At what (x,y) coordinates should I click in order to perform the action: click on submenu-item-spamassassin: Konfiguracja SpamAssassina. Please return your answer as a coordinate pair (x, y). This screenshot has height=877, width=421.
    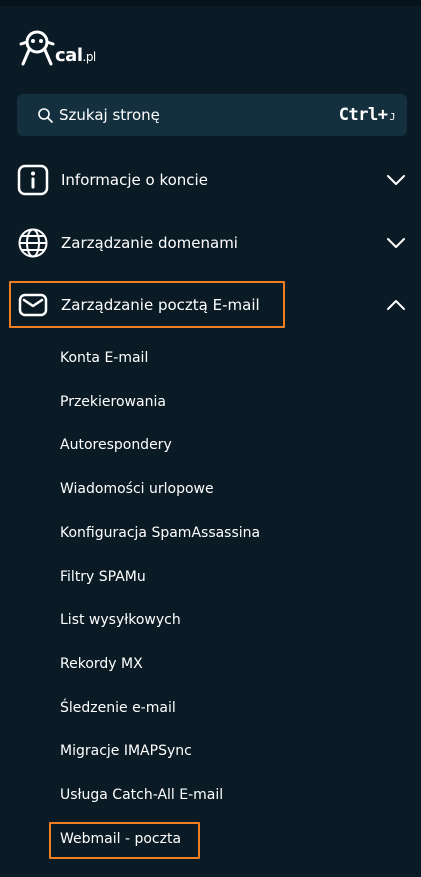
    Looking at the image, I should click on (160, 533).